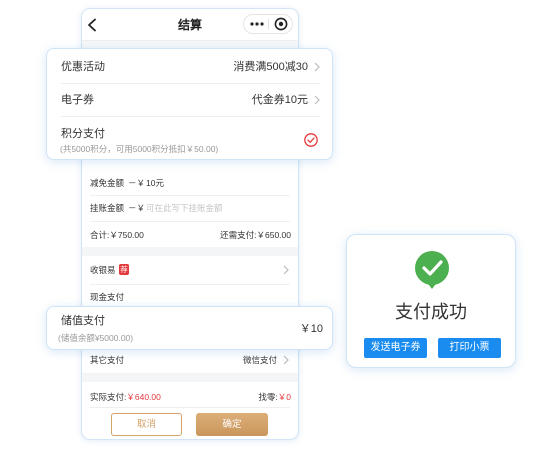 The height and width of the screenshot is (460, 552). I want to click on points-pay-label: 积分支付, so click(83, 134).